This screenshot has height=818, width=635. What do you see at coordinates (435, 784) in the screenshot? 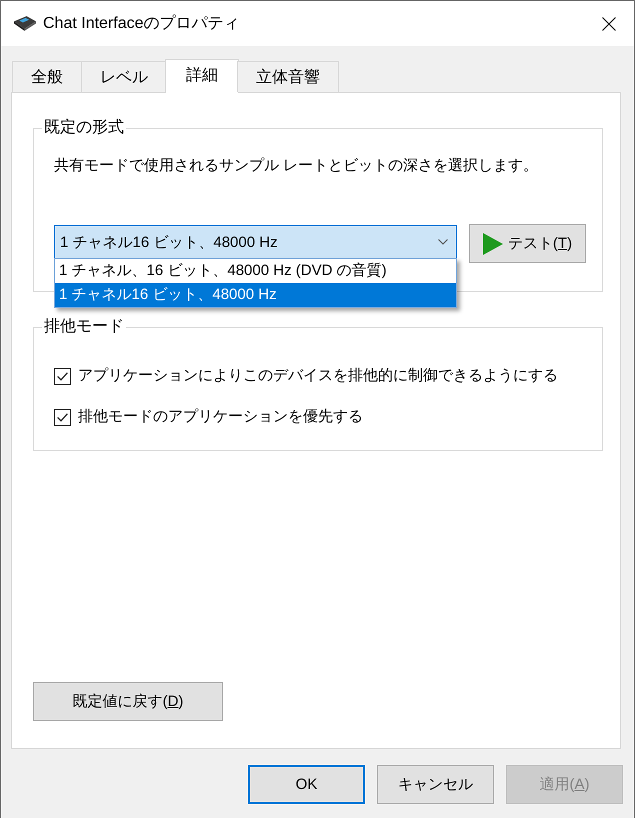
I see `dialog-button: キャンセル` at bounding box center [435, 784].